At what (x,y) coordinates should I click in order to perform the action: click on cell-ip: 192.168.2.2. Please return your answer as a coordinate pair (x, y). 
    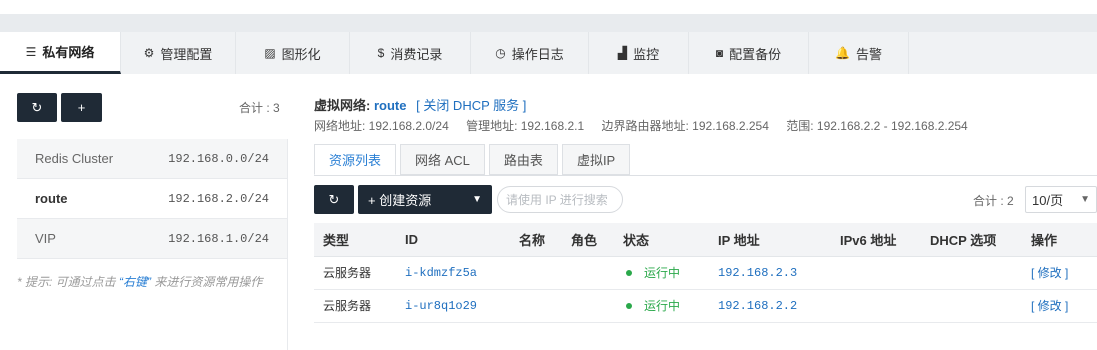
    Looking at the image, I should click on (770, 306).